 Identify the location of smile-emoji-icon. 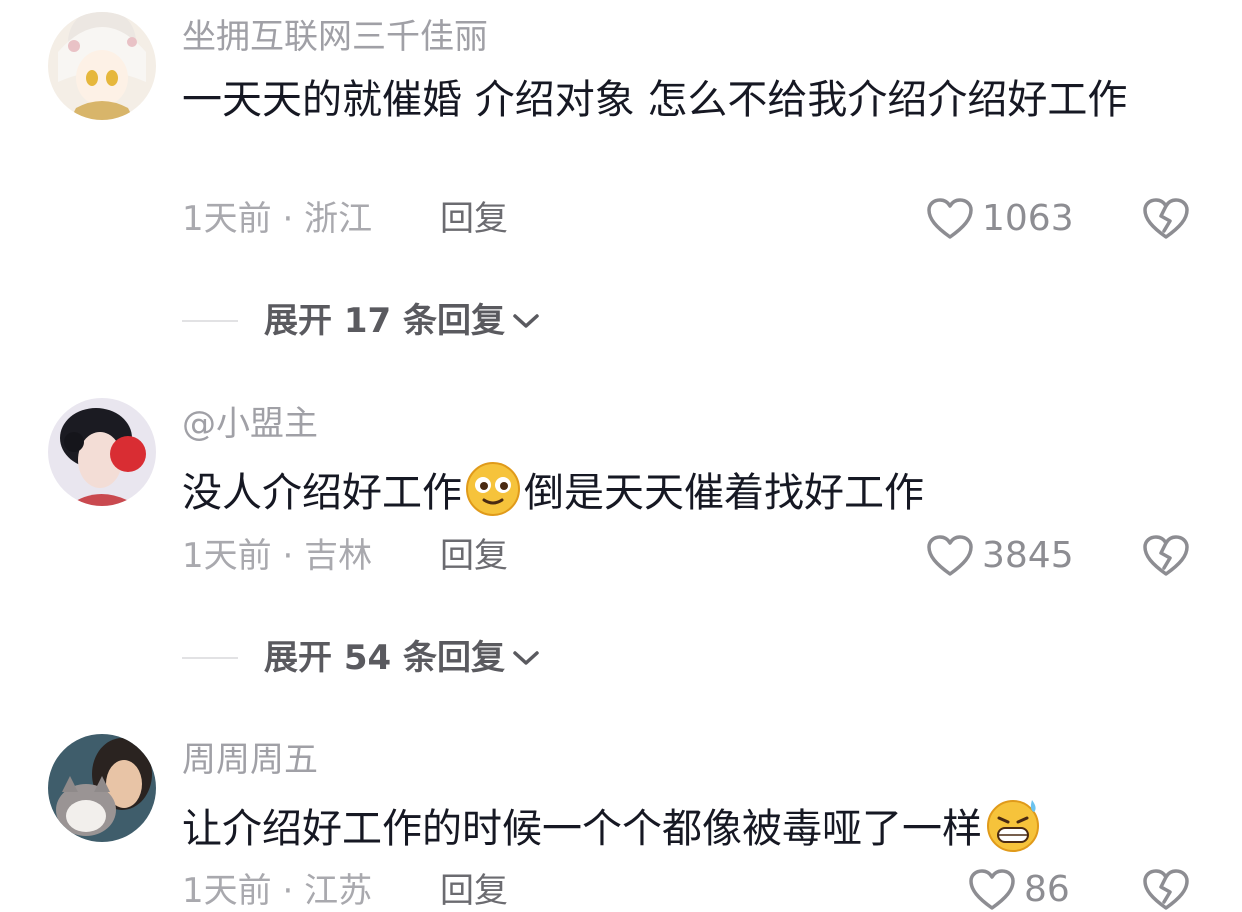
(493, 489).